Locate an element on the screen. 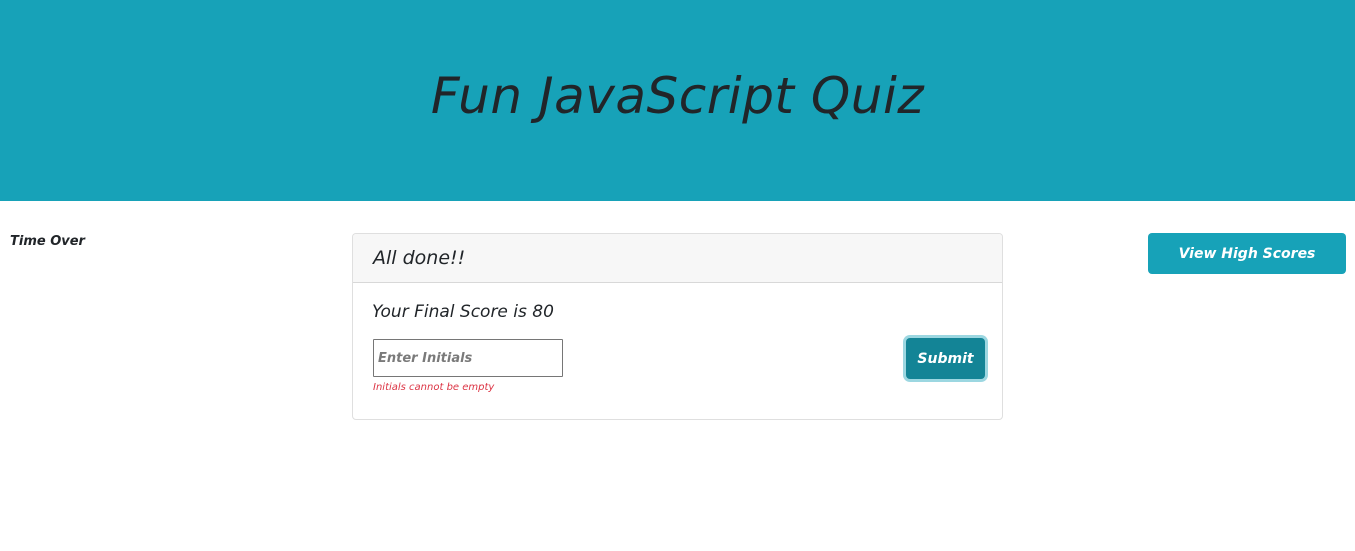  result-heading: All done!! is located at coordinates (419, 258).